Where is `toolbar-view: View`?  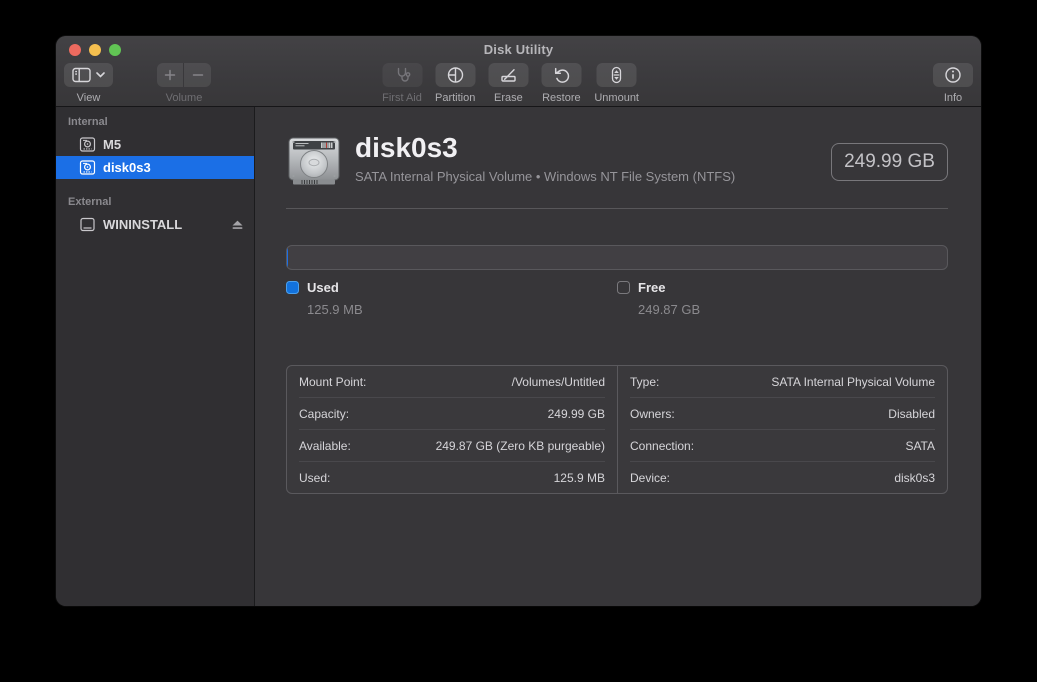 toolbar-view: View is located at coordinates (88, 83).